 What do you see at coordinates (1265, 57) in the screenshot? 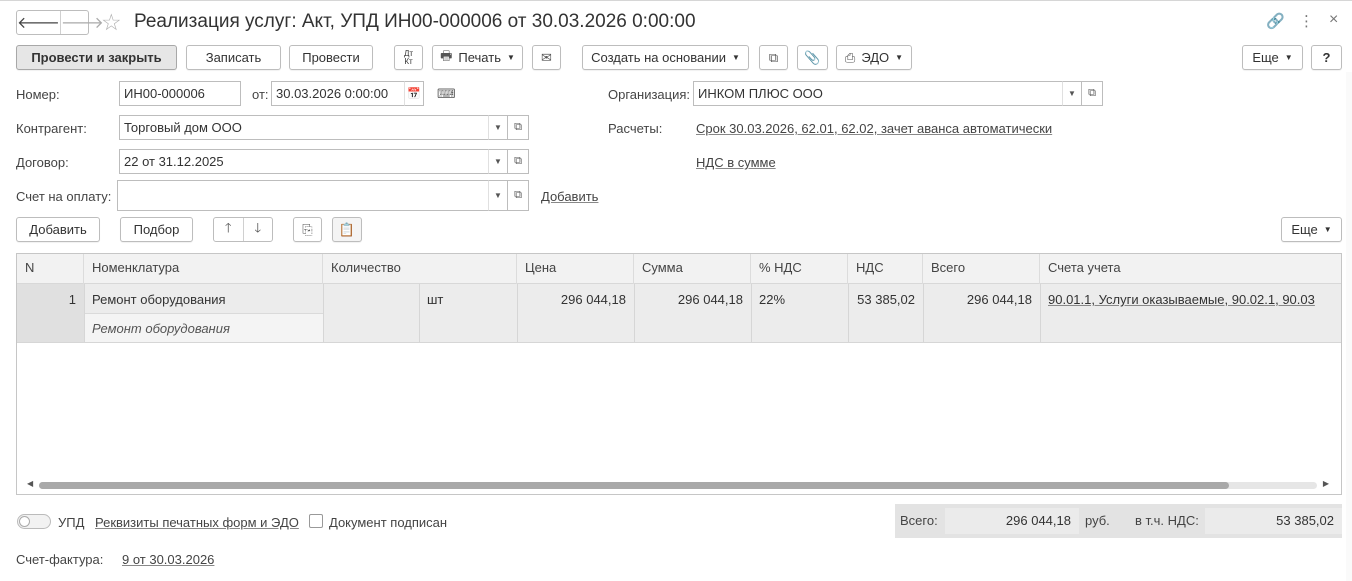
I see `more-label: Еще` at bounding box center [1265, 57].